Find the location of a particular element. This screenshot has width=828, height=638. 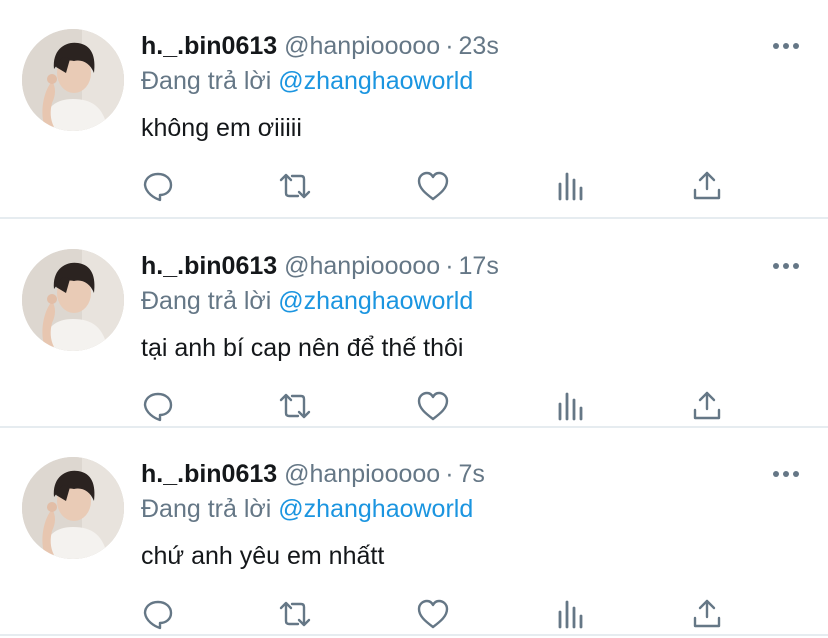

tweet-header: h._.bin0613 @hanpiooooo · 23s is located at coordinates (320, 46).